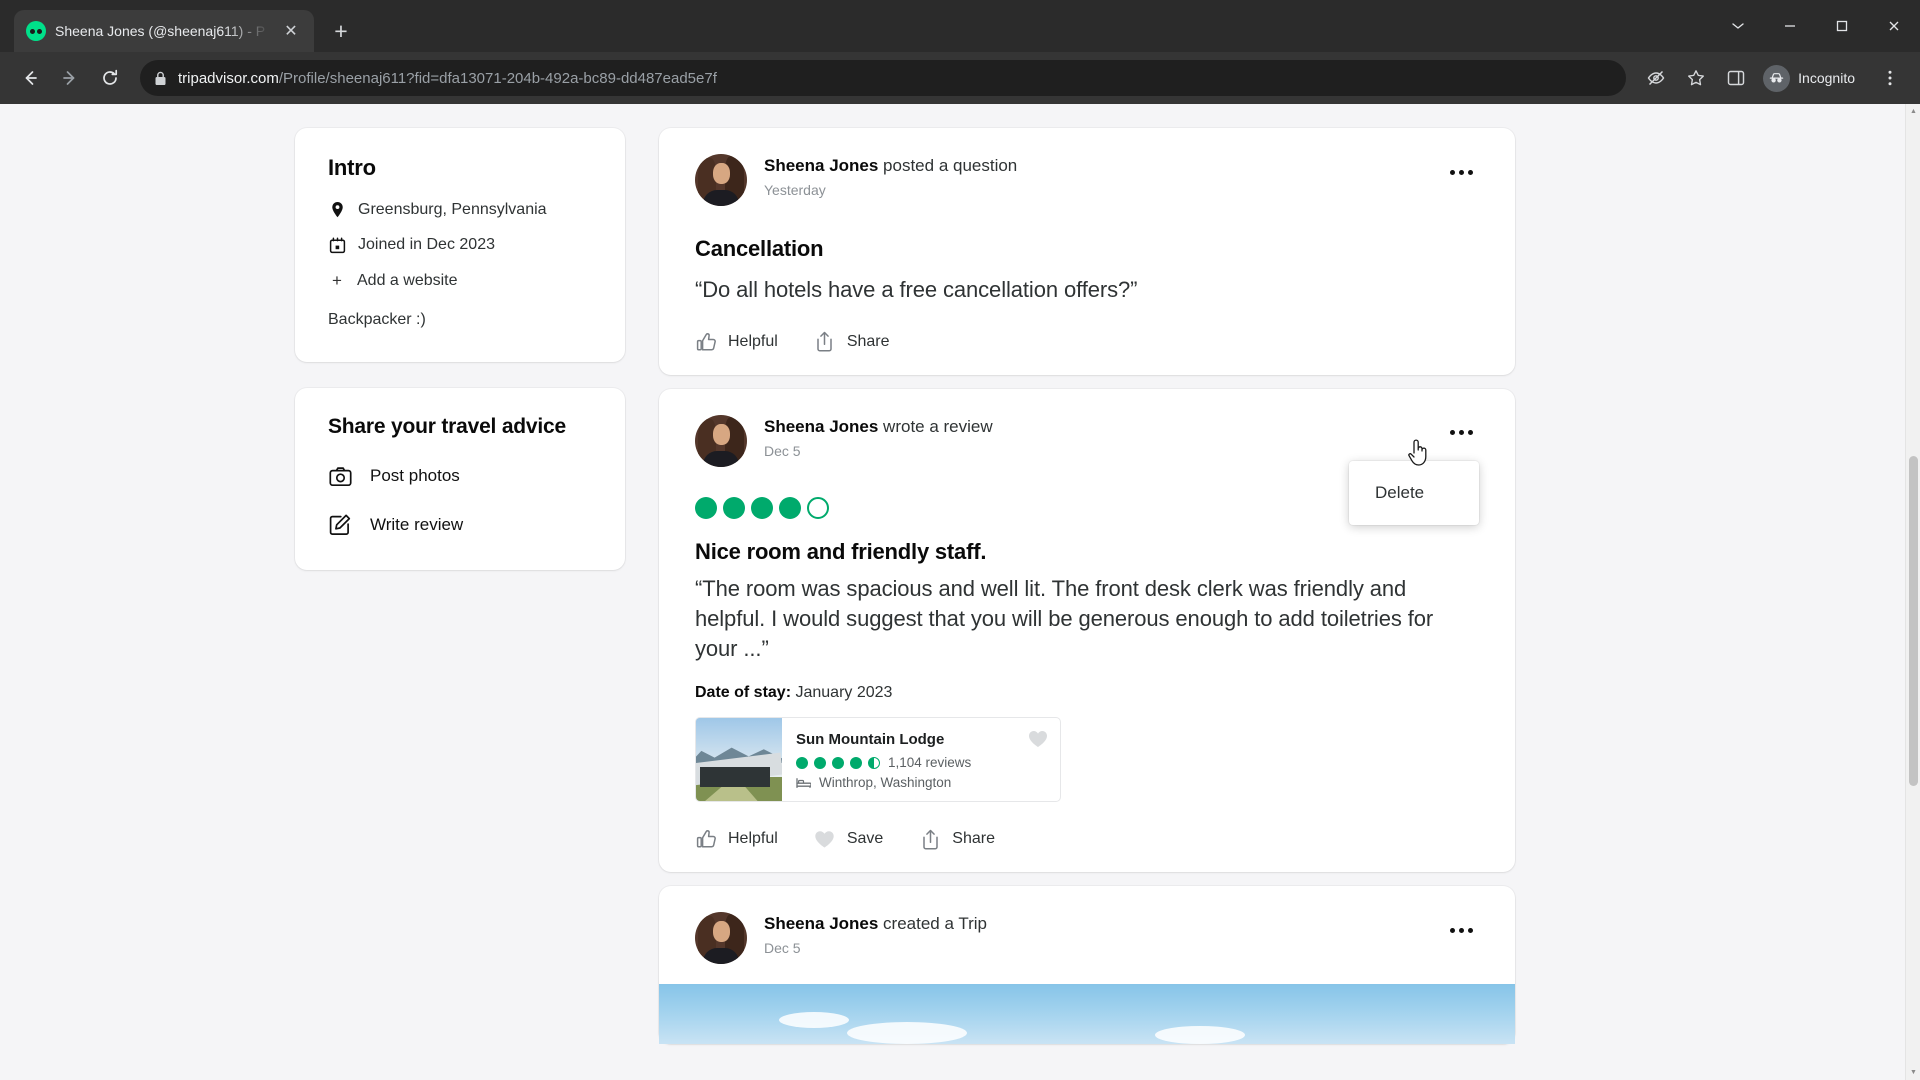 This screenshot has height=1080, width=1920. Describe the element at coordinates (407, 280) in the screenshot. I see `add-website-label: Add a website` at that location.